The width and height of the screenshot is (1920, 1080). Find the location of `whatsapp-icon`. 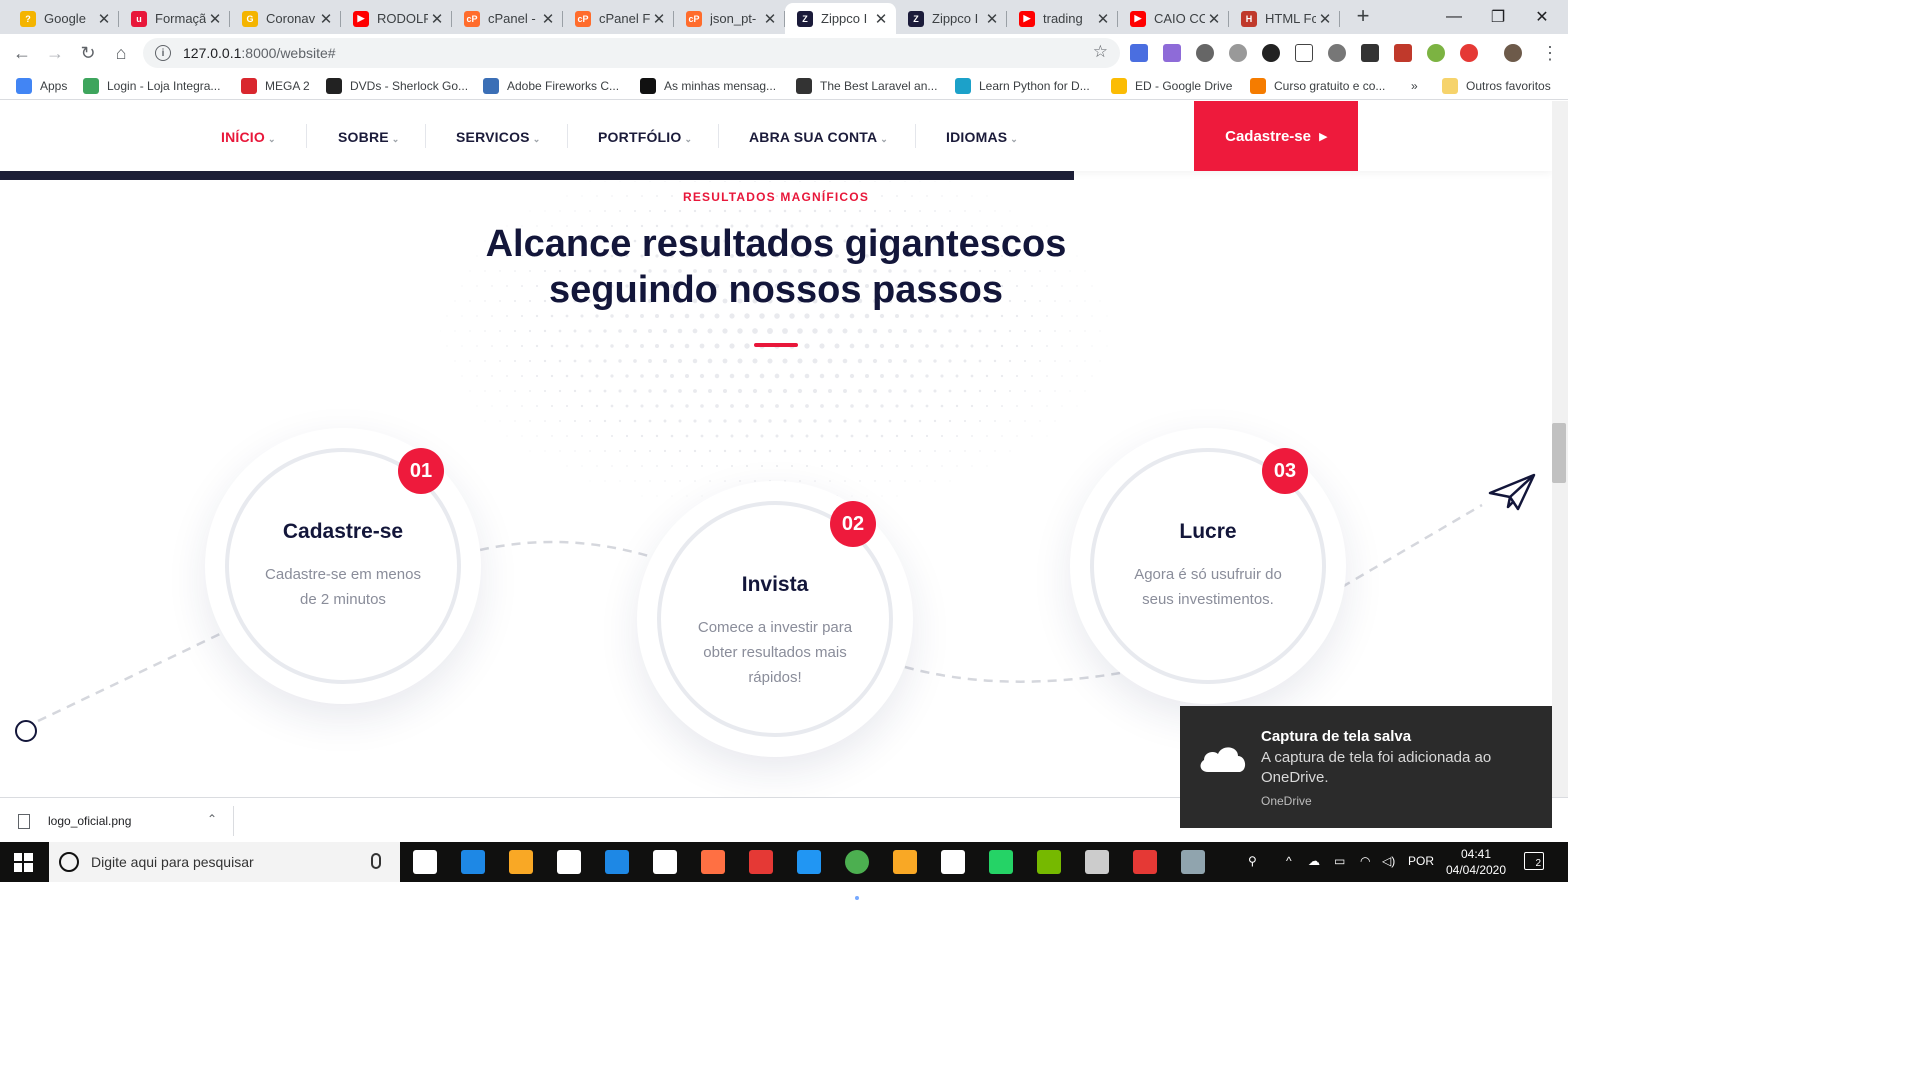

whatsapp-icon is located at coordinates (1001, 862).